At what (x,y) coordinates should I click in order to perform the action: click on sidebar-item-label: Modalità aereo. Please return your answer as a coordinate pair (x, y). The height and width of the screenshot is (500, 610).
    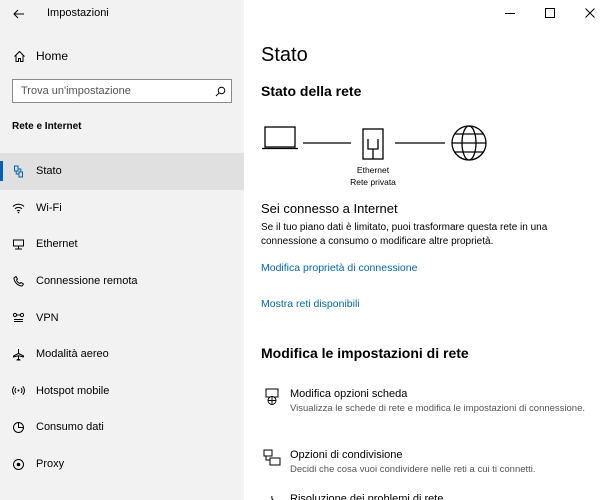
    Looking at the image, I should click on (72, 354).